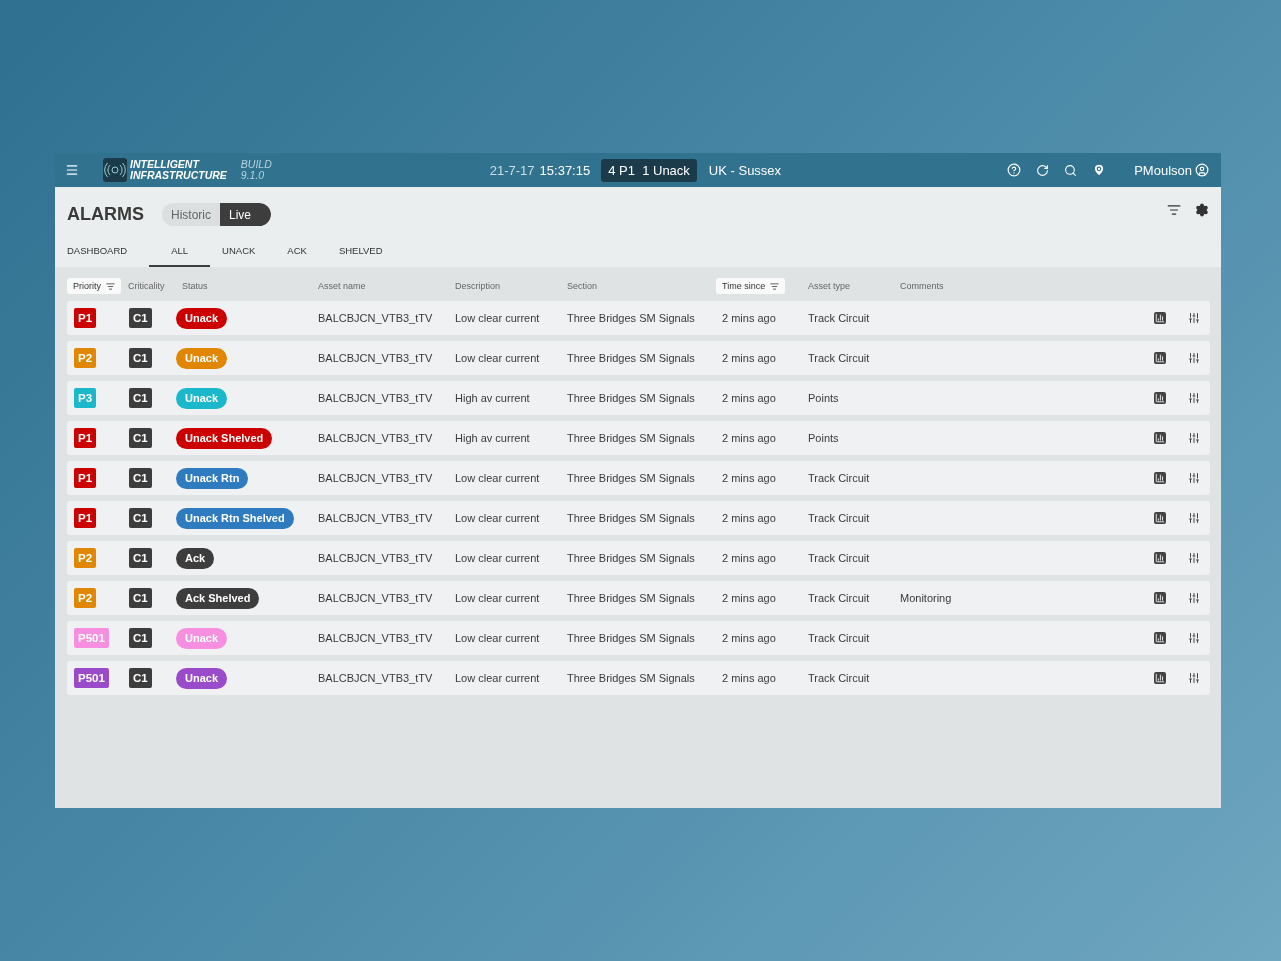 Image resolution: width=1281 pixels, height=961 pixels. What do you see at coordinates (360, 253) in the screenshot?
I see `tab: SHELVED` at bounding box center [360, 253].